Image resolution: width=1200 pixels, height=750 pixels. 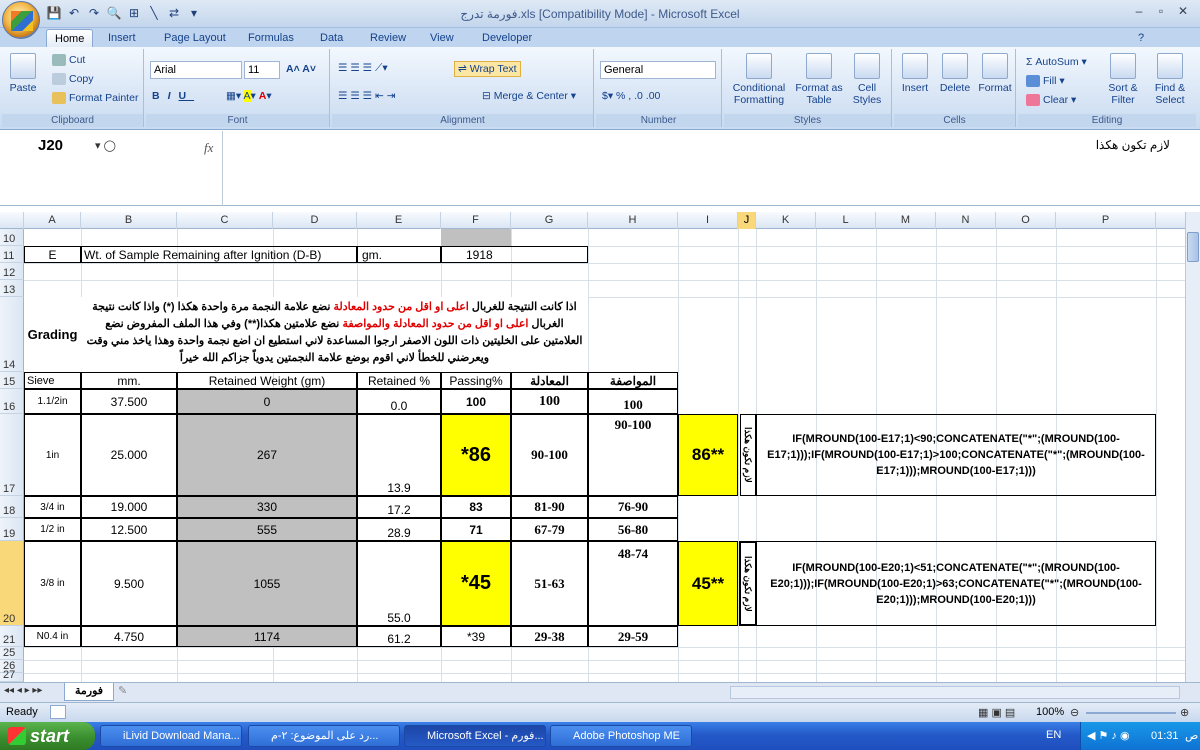 I want to click on select-all-corner, so click(x=12, y=220).